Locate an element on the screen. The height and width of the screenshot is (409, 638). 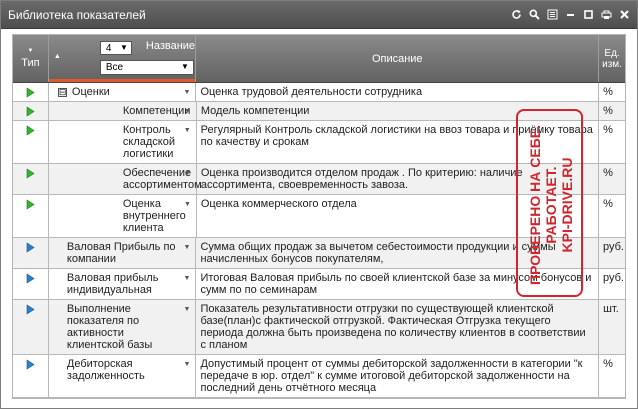
indicator-name: Оценки is located at coordinates (90, 92).